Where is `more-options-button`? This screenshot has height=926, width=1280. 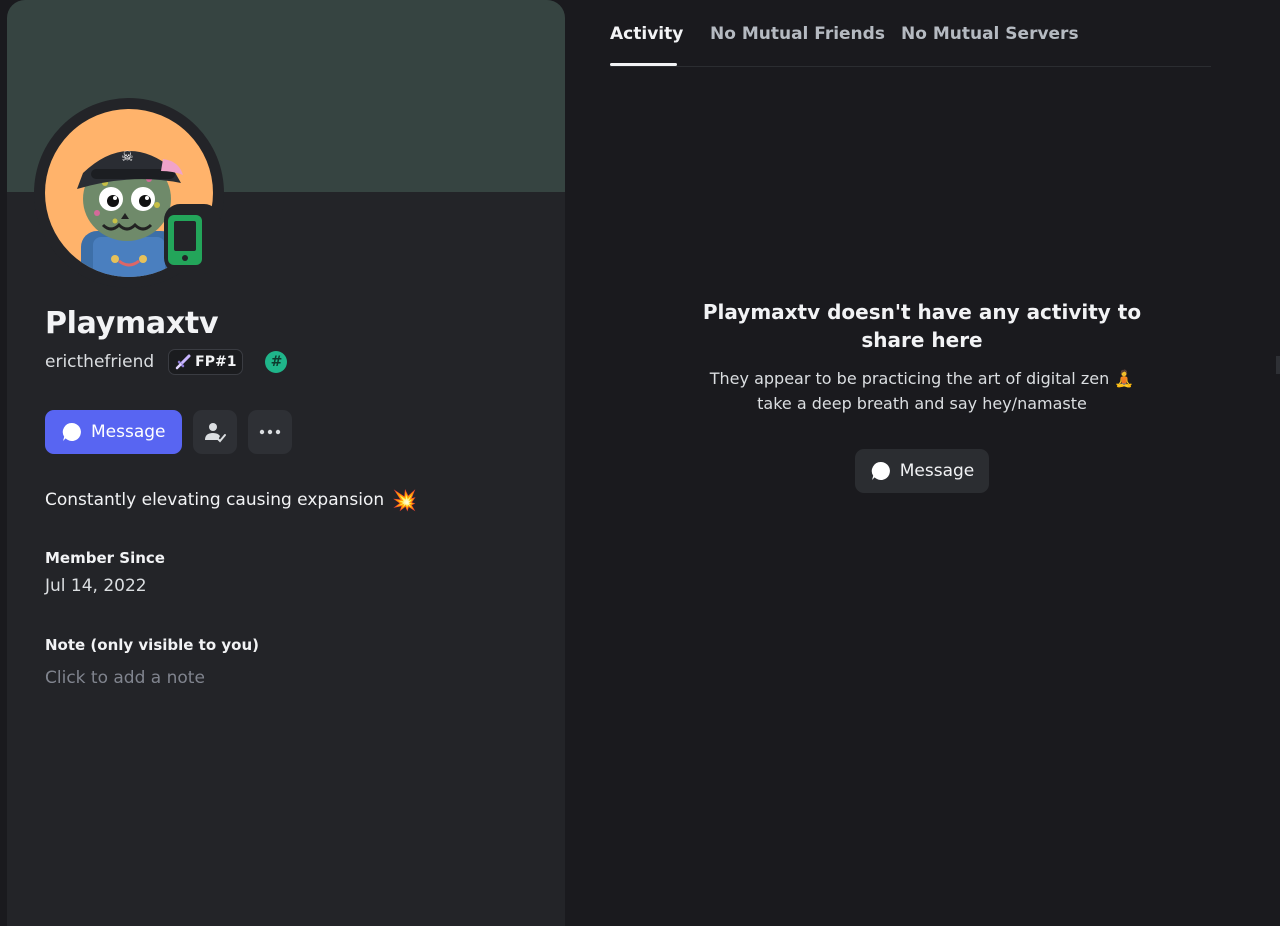 more-options-button is located at coordinates (269, 432).